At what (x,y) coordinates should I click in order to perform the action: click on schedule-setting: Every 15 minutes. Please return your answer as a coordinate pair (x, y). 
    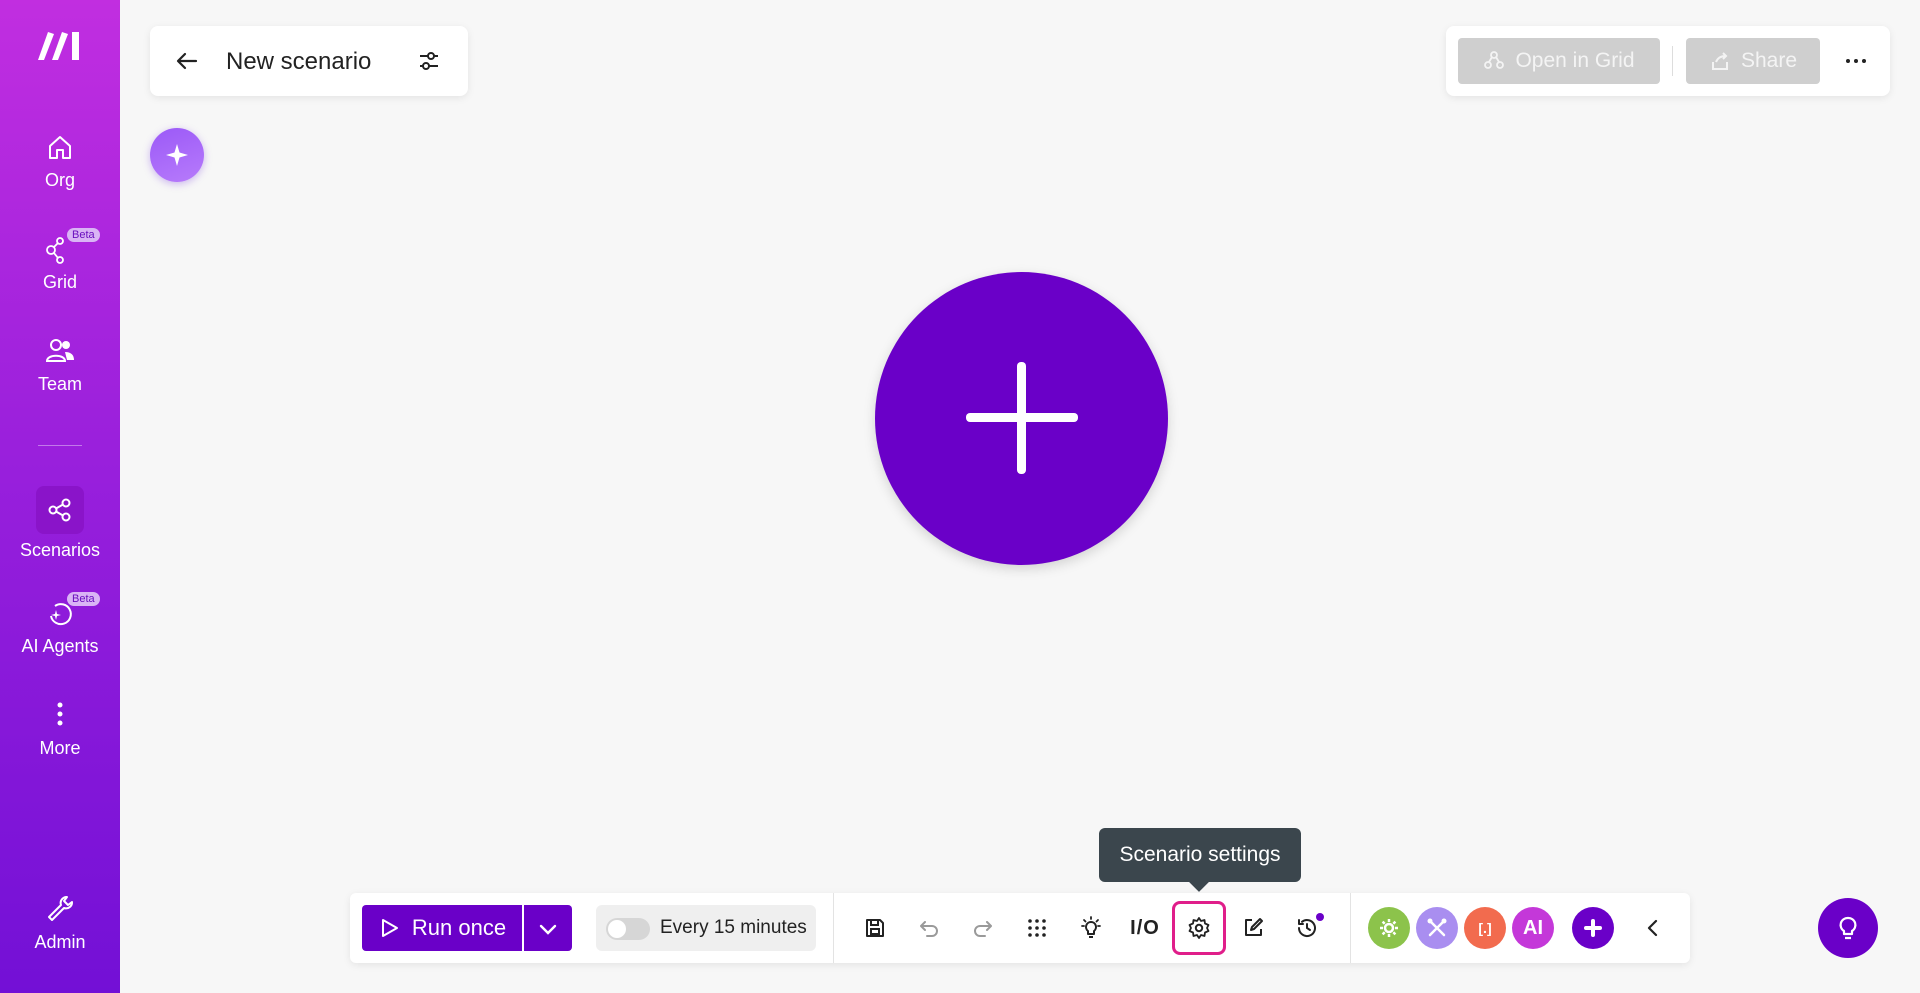
    Looking at the image, I should click on (706, 928).